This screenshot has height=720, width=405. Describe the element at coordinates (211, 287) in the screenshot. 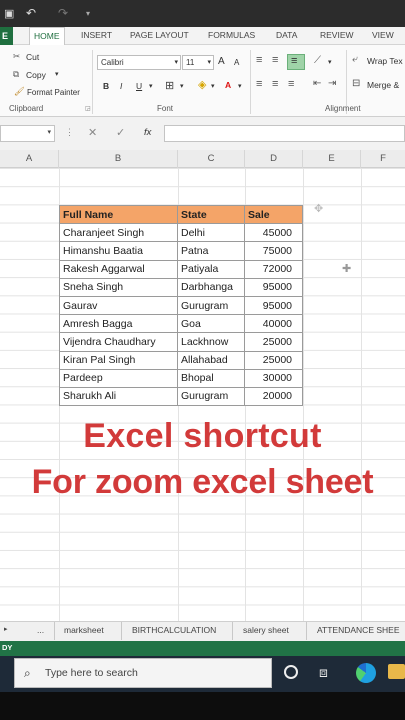

I see `cell-state: Darbhanga` at that location.